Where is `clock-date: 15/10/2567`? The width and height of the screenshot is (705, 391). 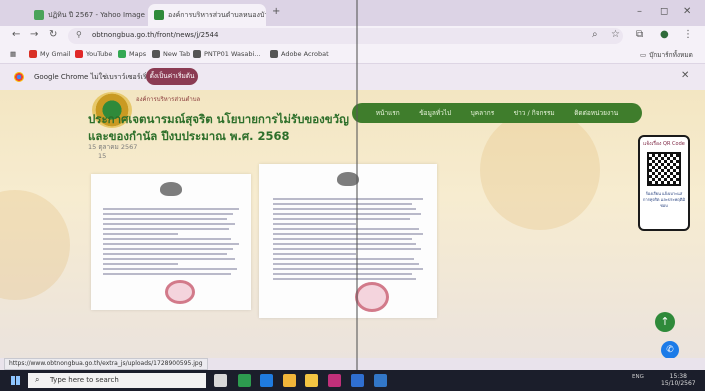
clock-date: 15/10/2567 is located at coordinates (678, 383).